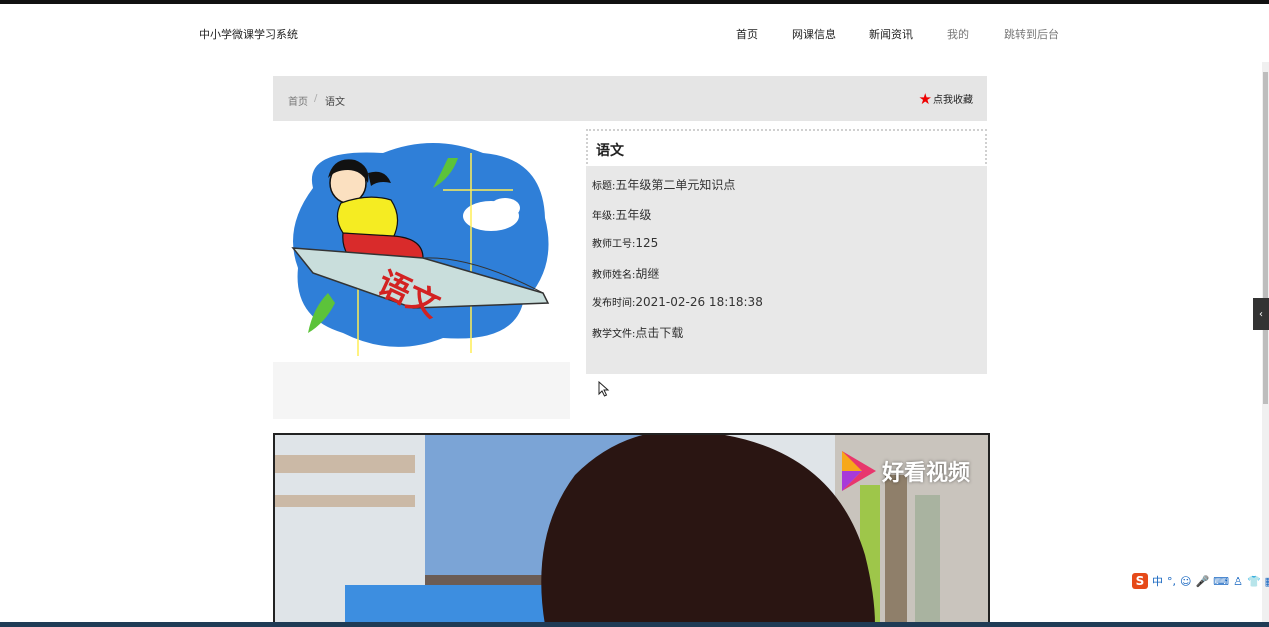 This screenshot has height=627, width=1269. Describe the element at coordinates (614, 334) in the screenshot. I see `detail-key: 教学文件:` at that location.